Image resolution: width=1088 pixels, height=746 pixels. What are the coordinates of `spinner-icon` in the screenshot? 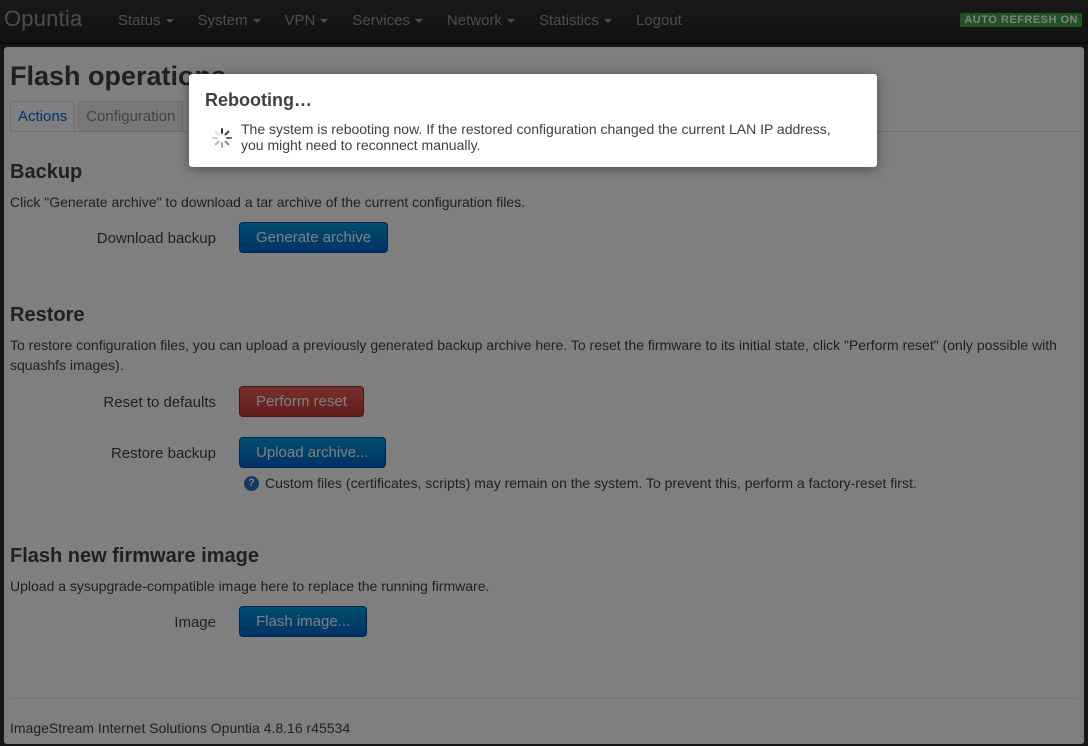 It's located at (222, 138).